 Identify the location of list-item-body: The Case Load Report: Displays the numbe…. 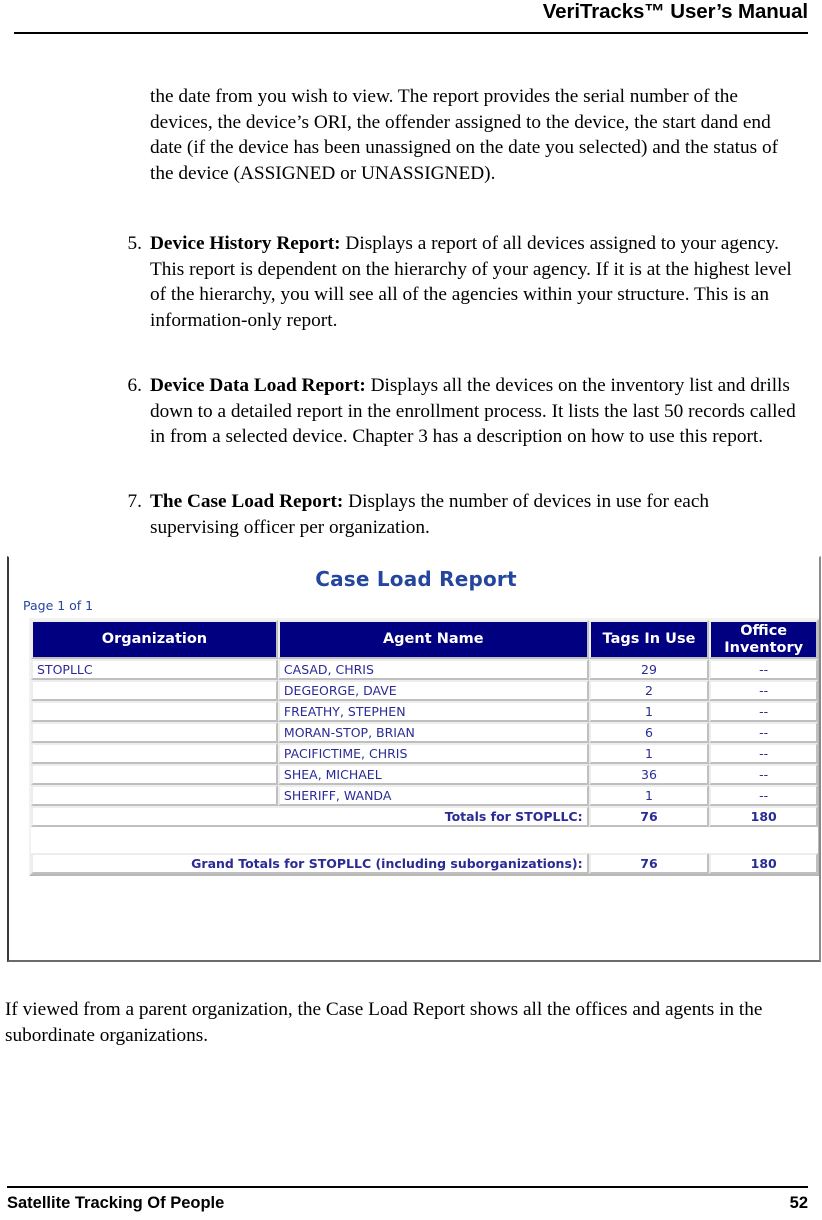
(473, 514).